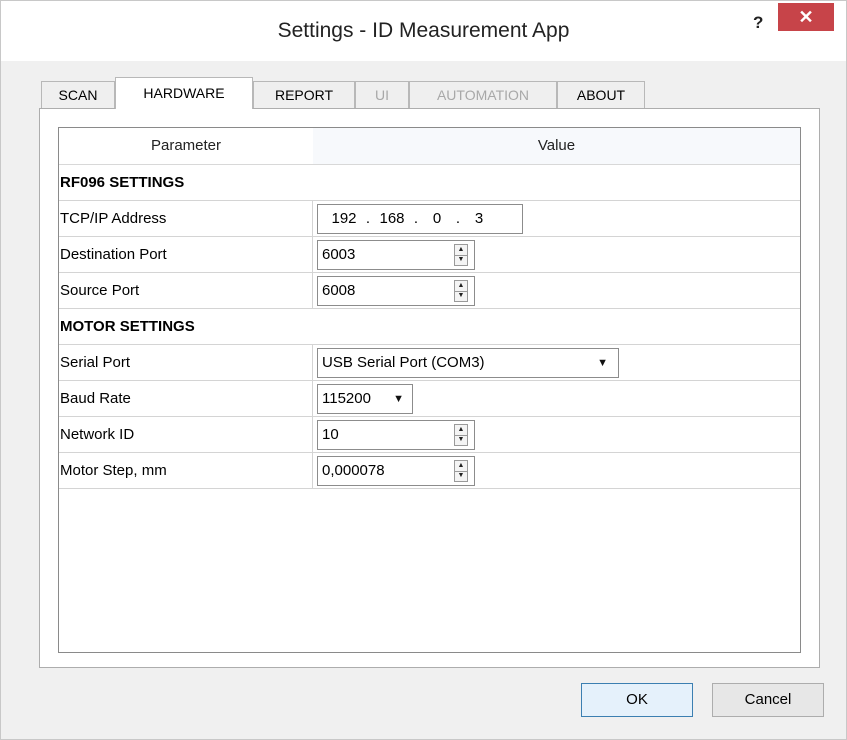 The height and width of the screenshot is (740, 847). I want to click on section-title-rf096: RF096 SETTINGS, so click(122, 182).